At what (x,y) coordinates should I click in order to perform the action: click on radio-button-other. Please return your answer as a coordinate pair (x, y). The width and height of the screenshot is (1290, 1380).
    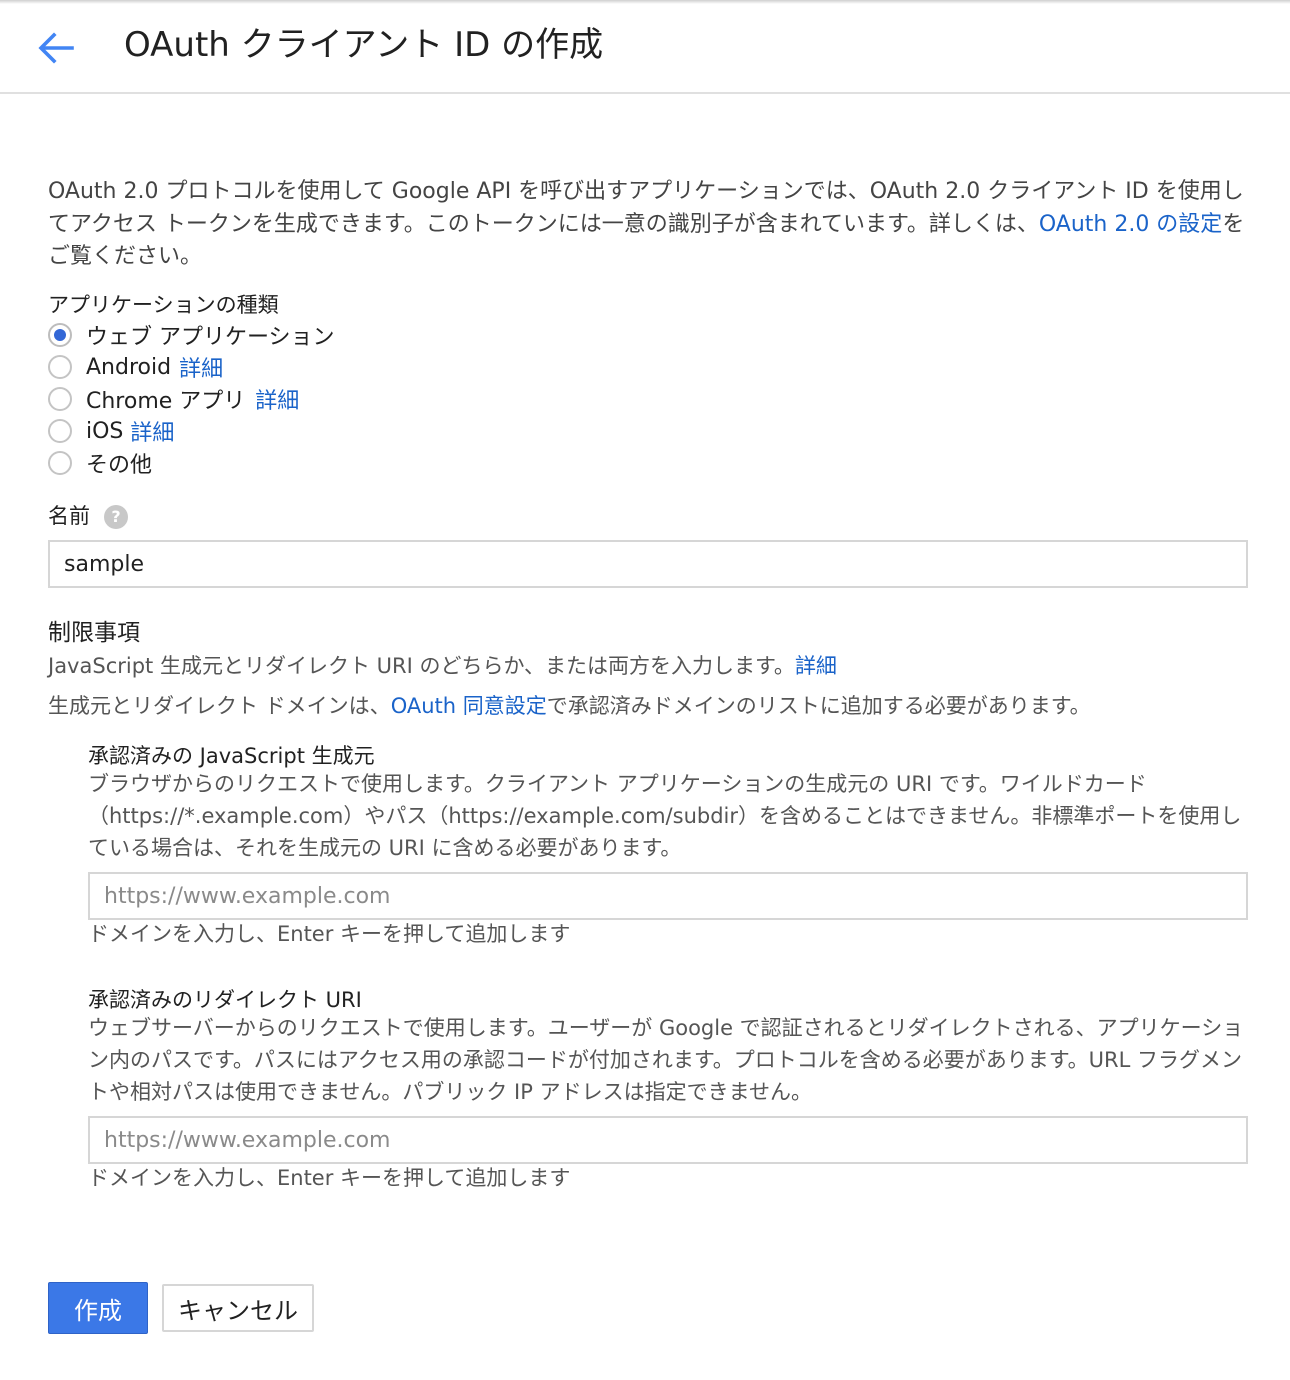
    Looking at the image, I should click on (60, 463).